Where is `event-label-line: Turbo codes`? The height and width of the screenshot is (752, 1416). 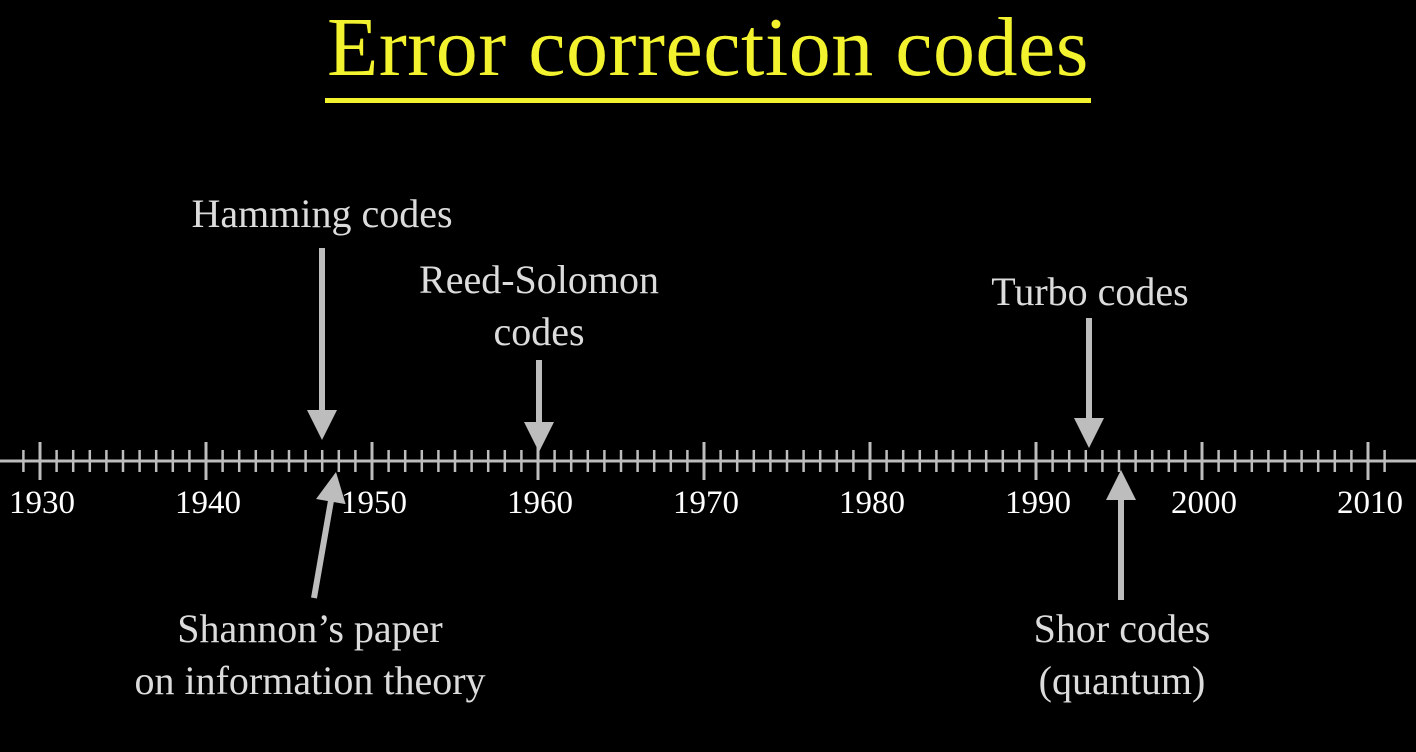
event-label-line: Turbo codes is located at coordinates (1090, 291).